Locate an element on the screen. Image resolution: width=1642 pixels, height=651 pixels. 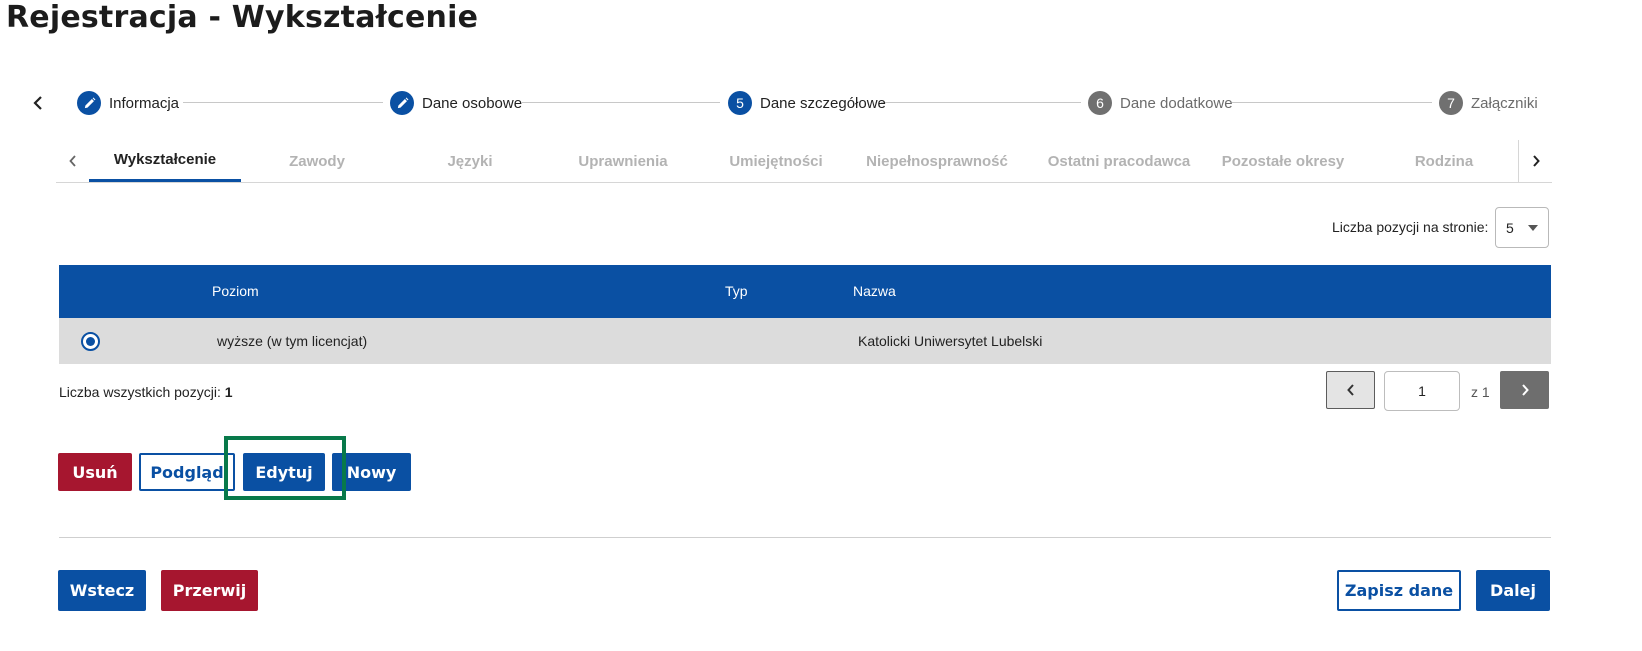
previous-page-button is located at coordinates (1350, 390).